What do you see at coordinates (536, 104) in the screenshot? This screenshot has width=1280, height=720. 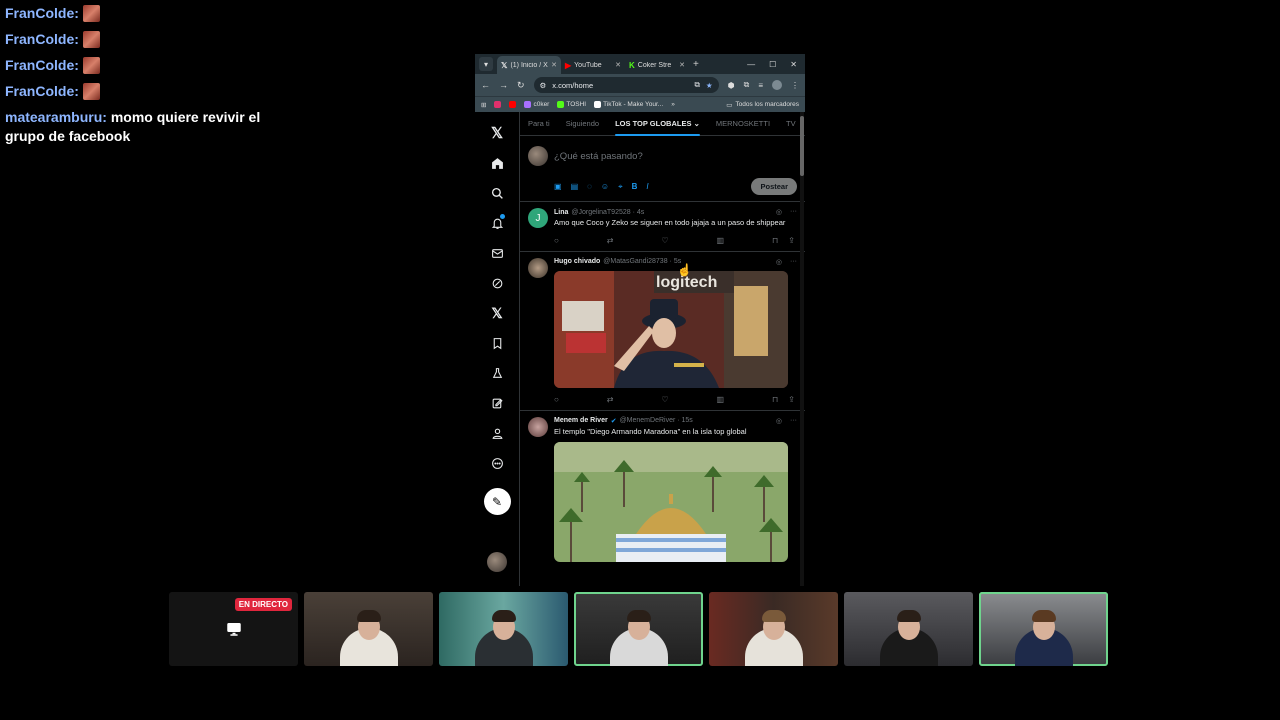 I see `bookmark-c0ker: c0ker` at bounding box center [536, 104].